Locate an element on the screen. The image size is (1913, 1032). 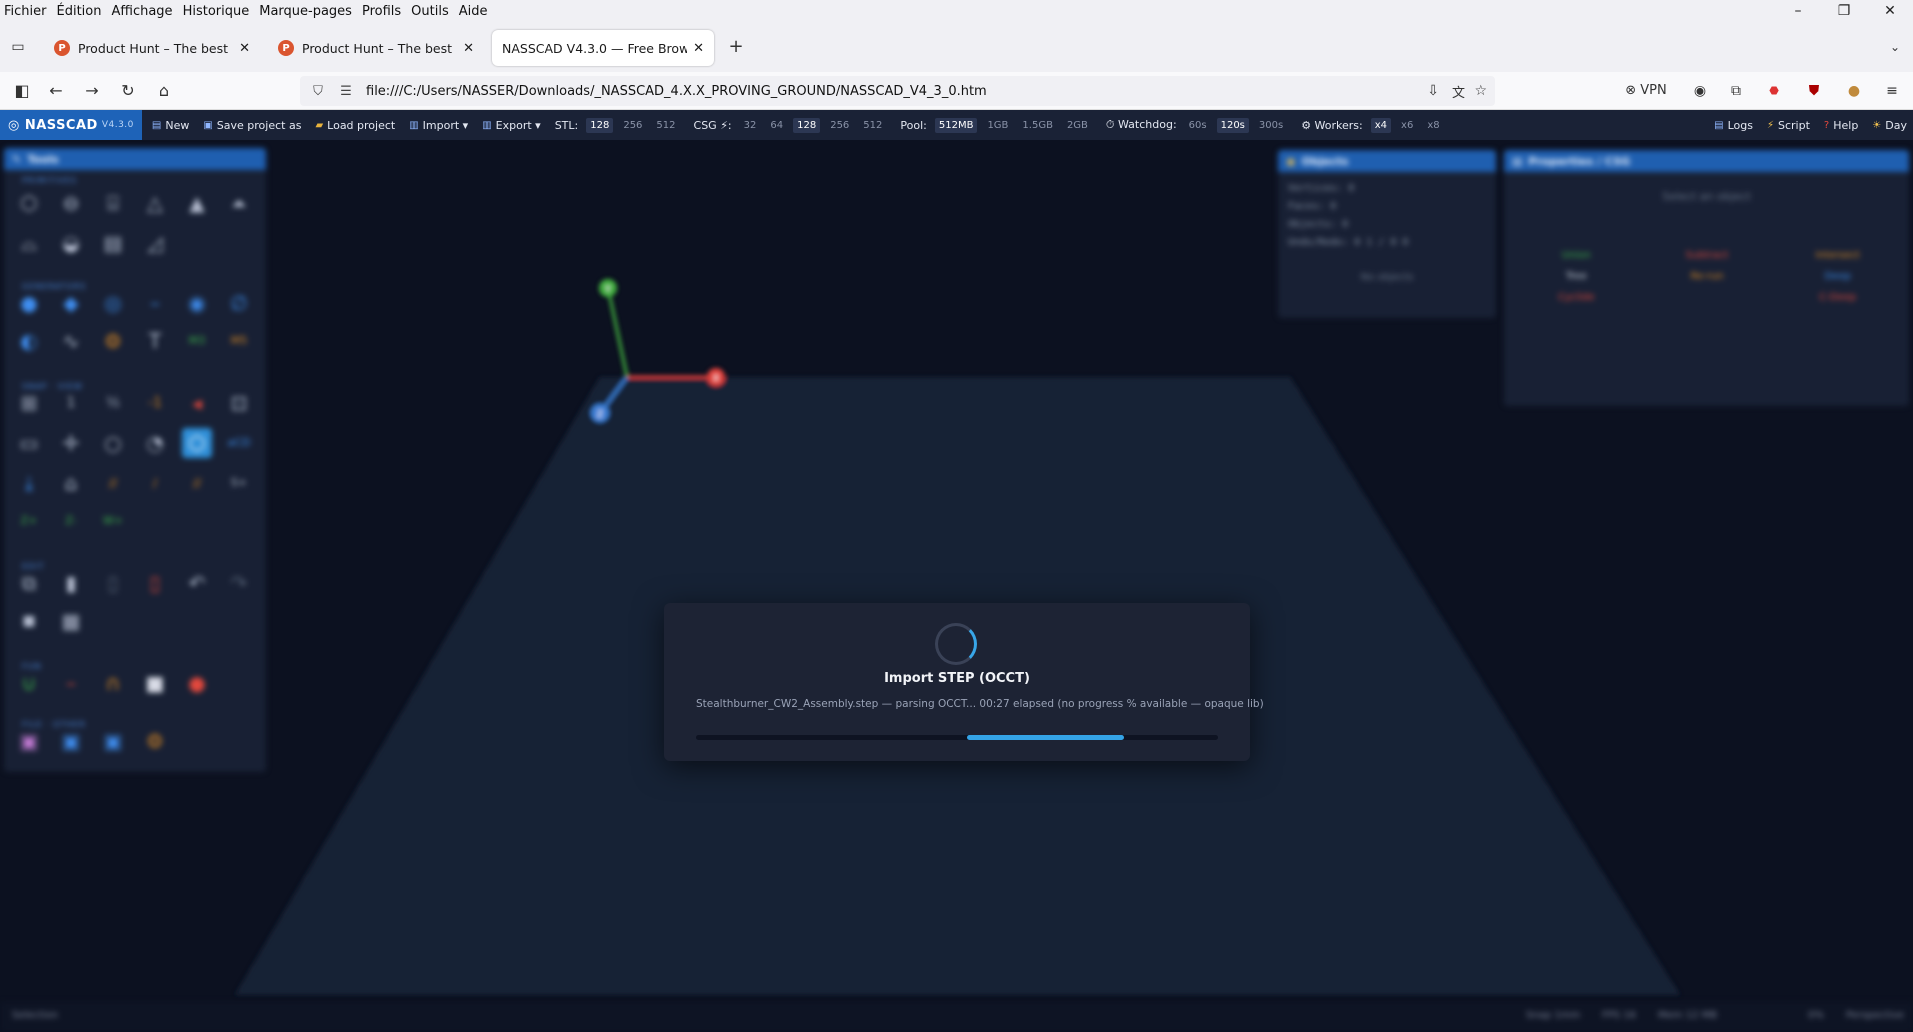
csg-option-32: 32 is located at coordinates (750, 125).